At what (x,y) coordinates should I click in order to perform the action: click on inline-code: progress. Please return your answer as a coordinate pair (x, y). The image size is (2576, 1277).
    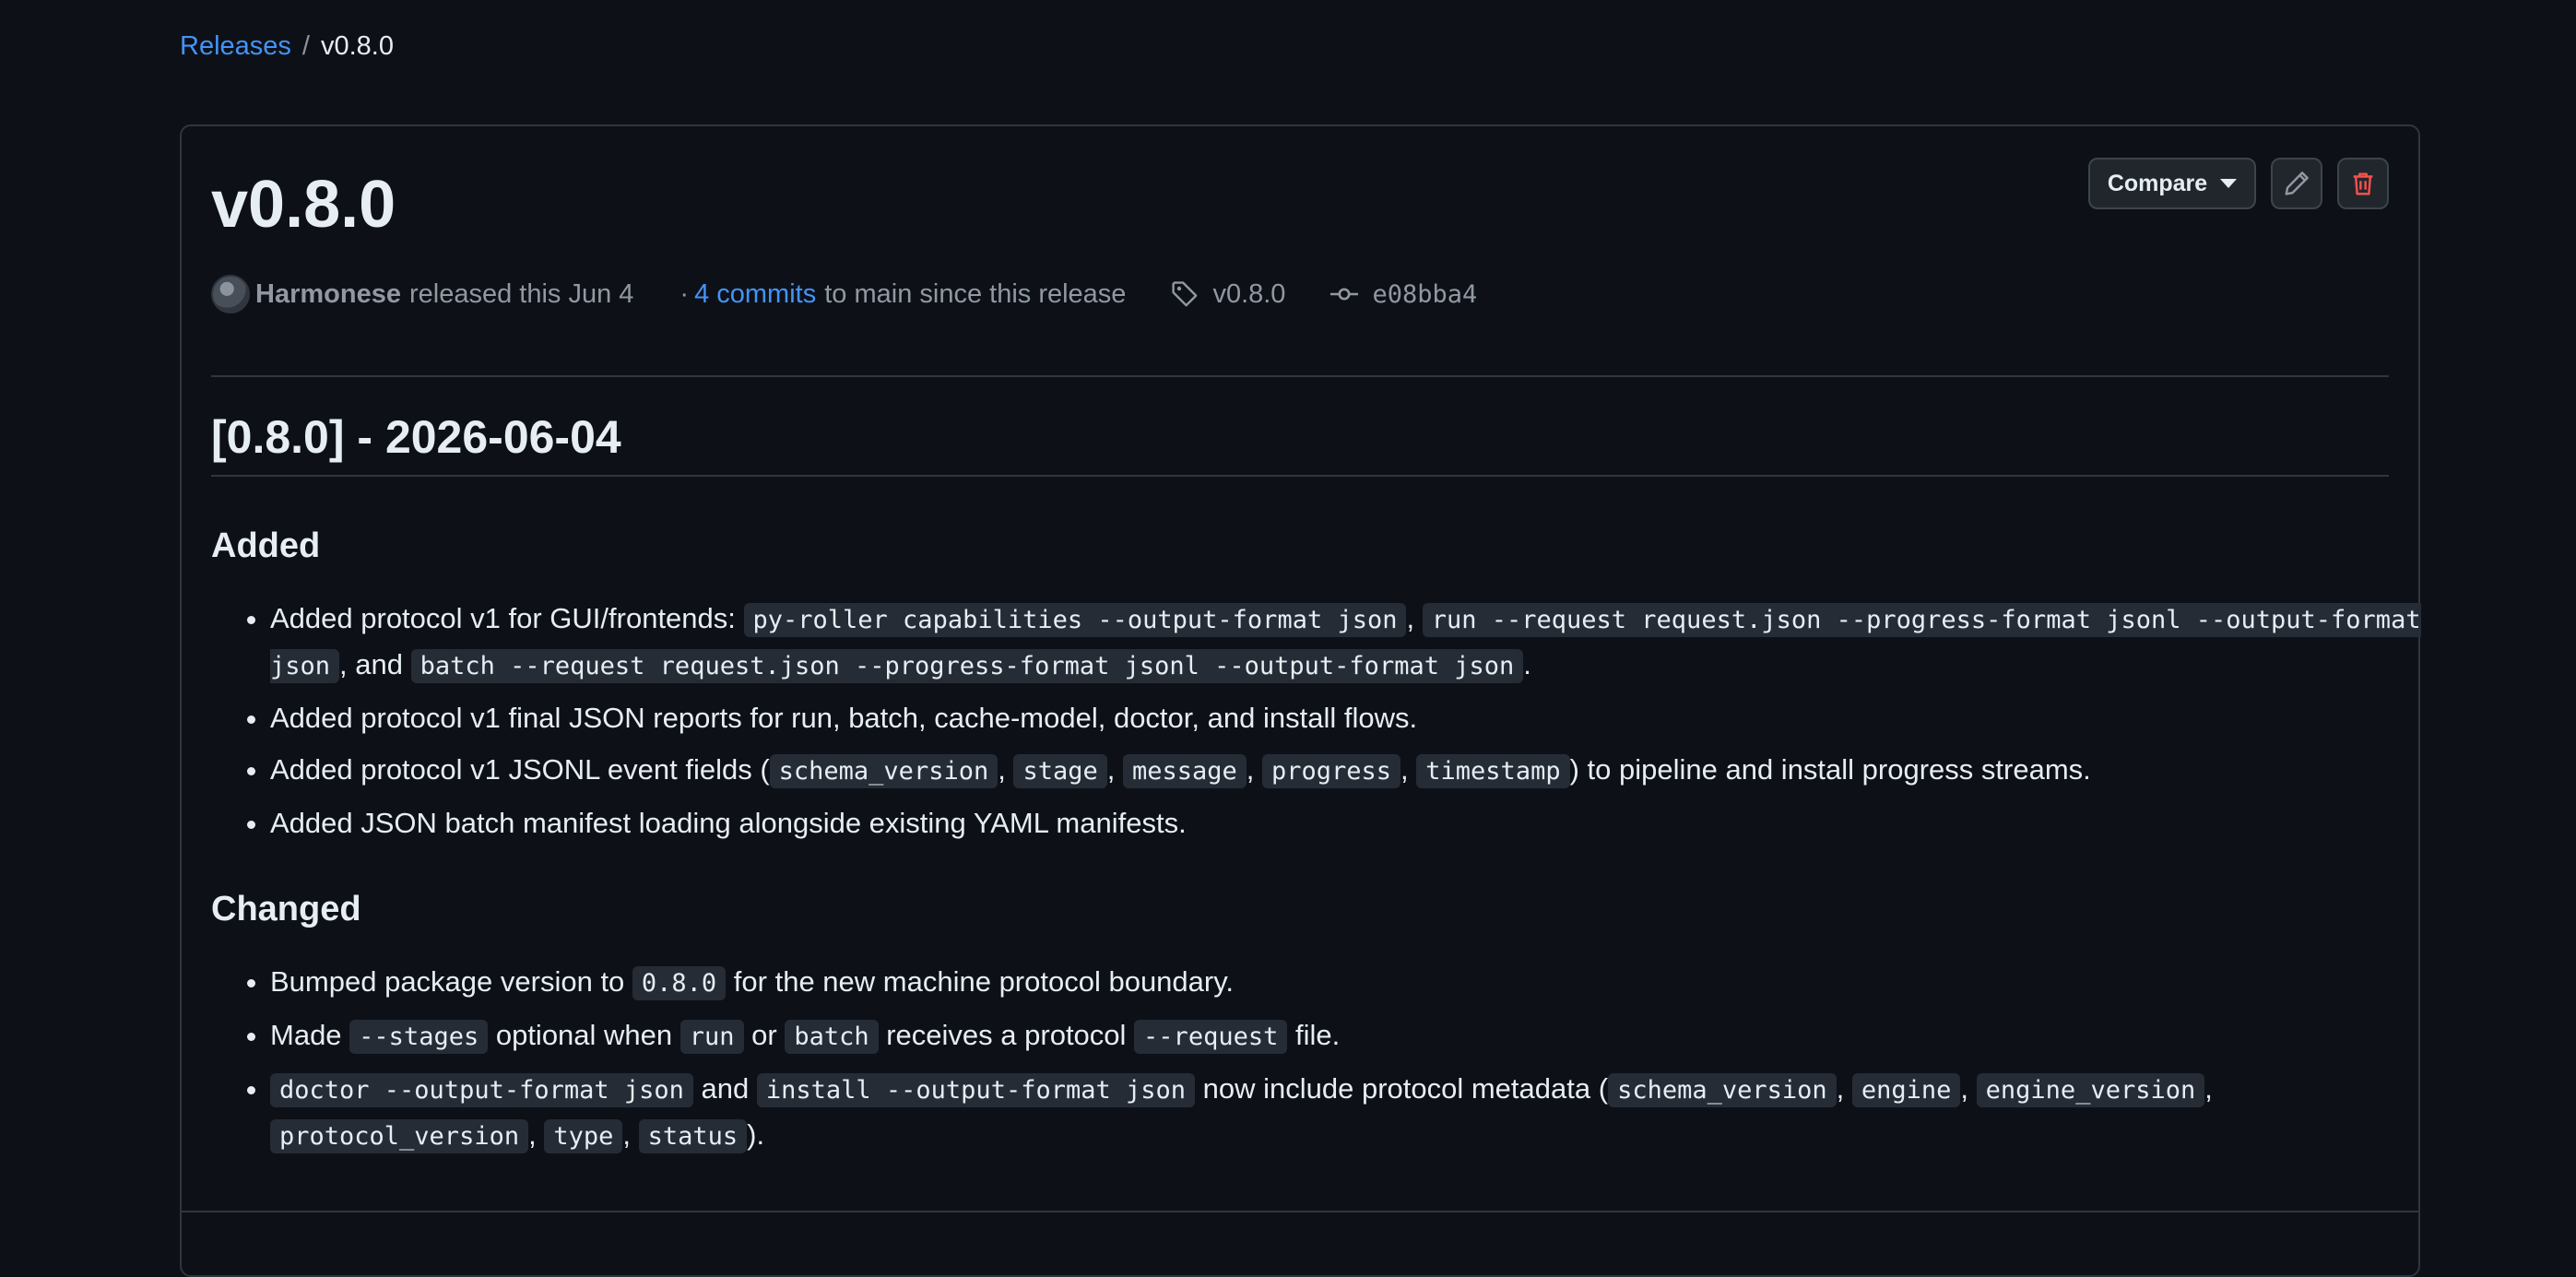
    Looking at the image, I should click on (1331, 771).